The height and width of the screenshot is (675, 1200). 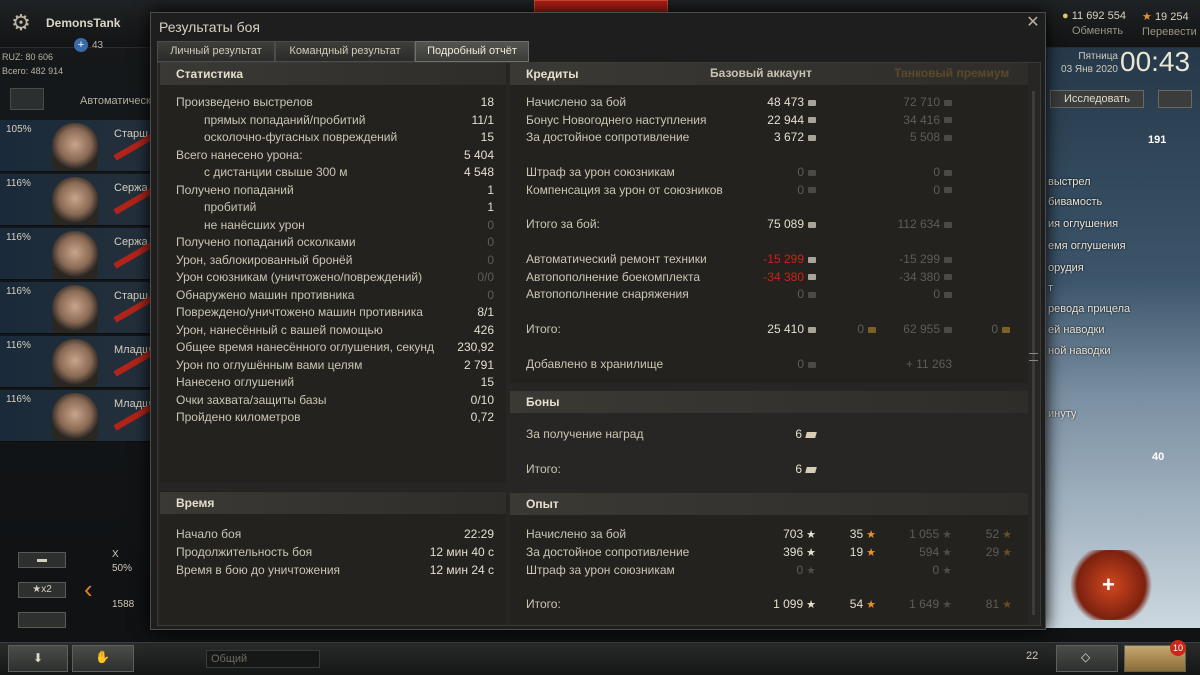 I want to click on bond-icon, so click(x=811, y=469).